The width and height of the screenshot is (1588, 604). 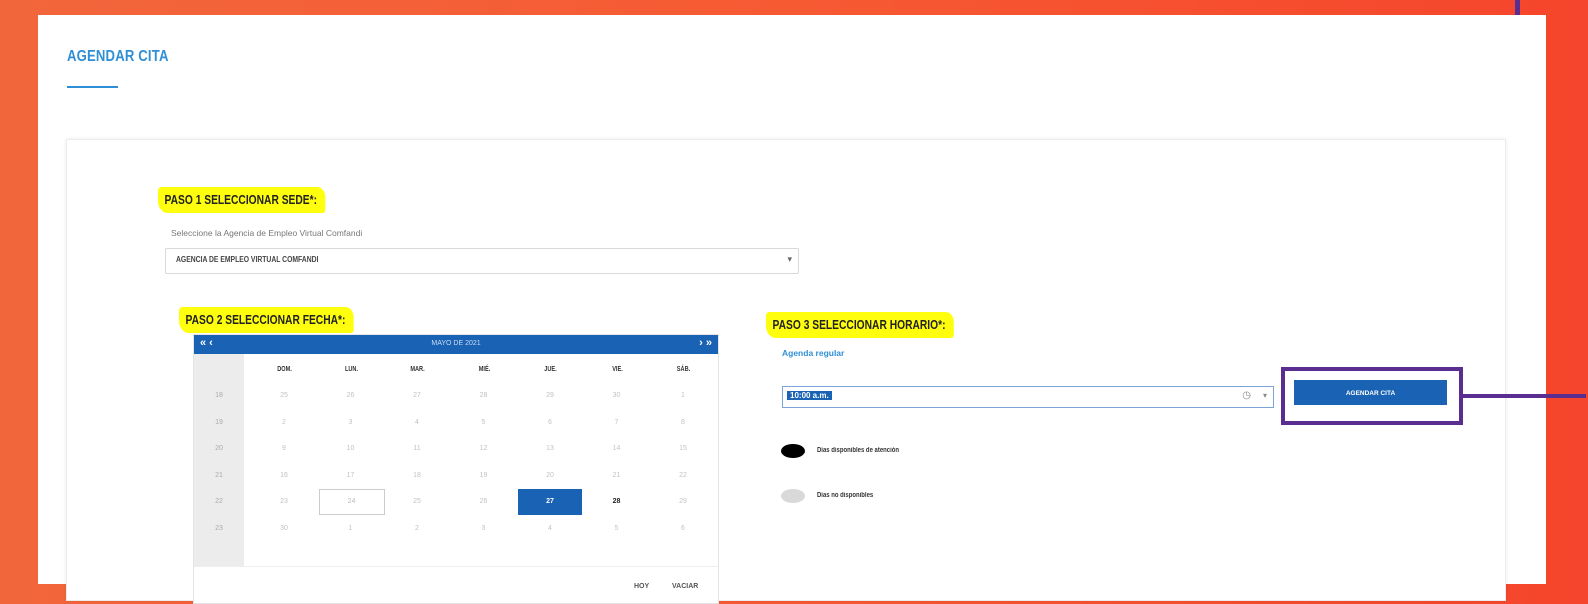 I want to click on calendar-day: 23, so click(x=284, y=502).